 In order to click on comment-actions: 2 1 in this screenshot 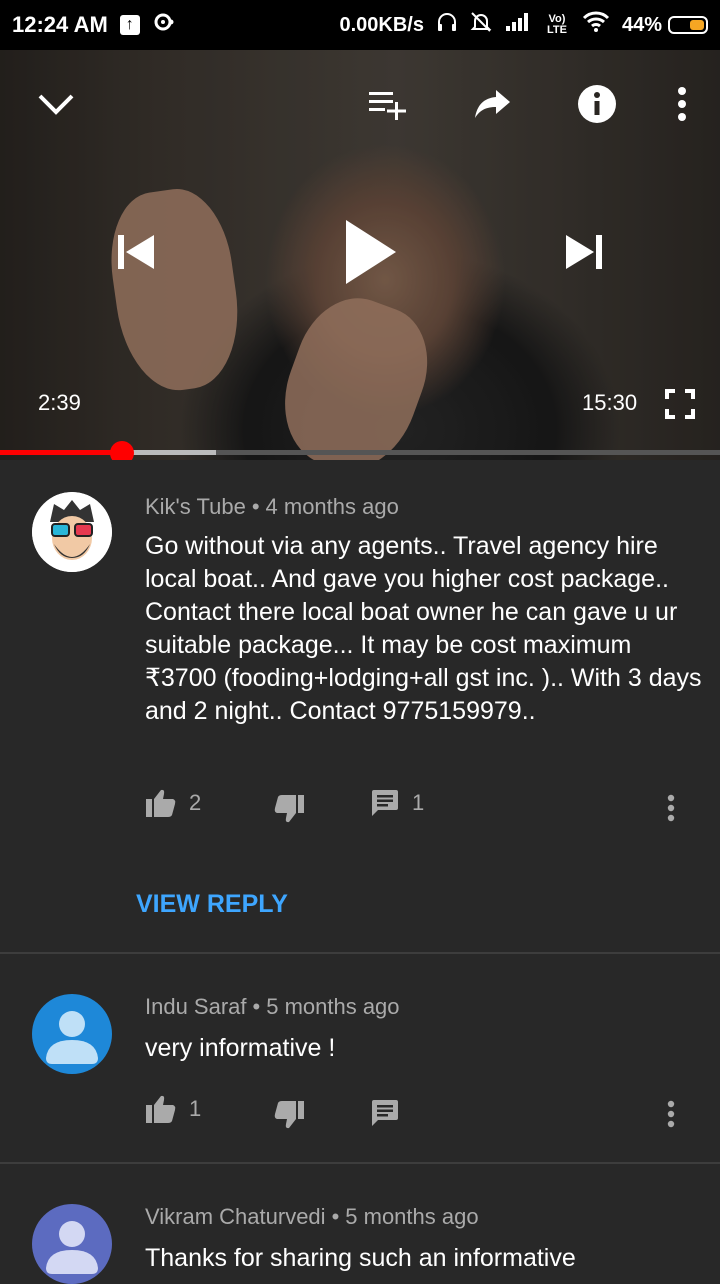, I will do `click(425, 808)`.